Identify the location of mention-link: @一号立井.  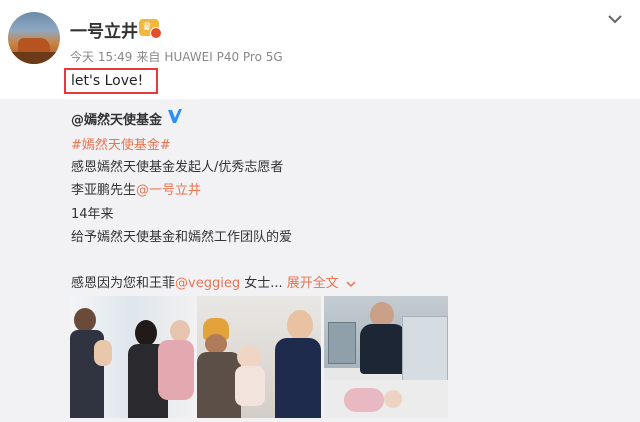
(168, 190).